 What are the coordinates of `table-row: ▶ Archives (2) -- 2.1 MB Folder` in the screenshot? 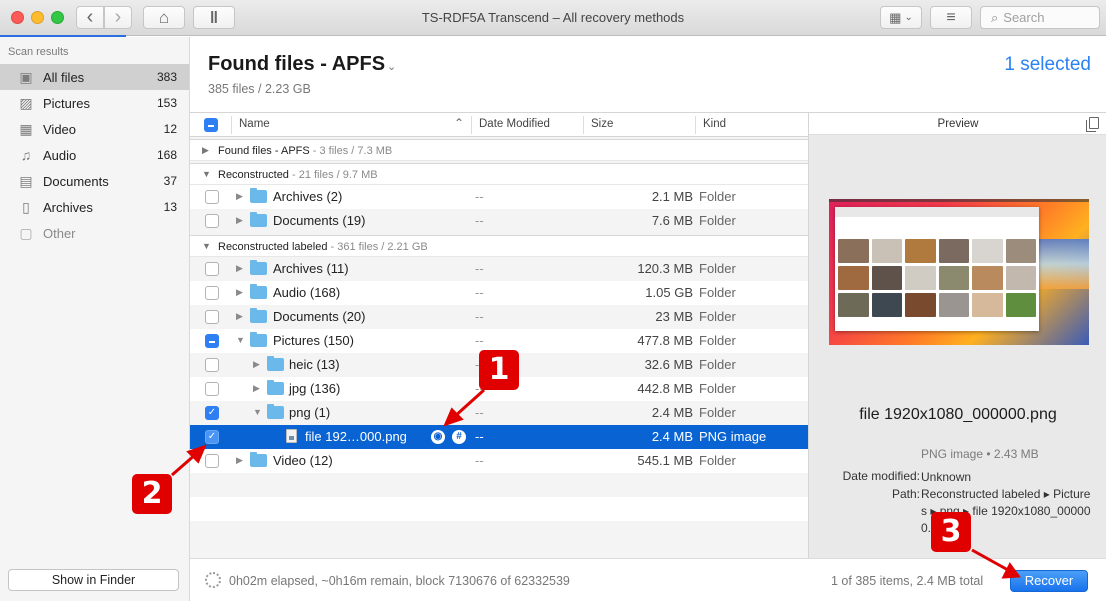 It's located at (499, 197).